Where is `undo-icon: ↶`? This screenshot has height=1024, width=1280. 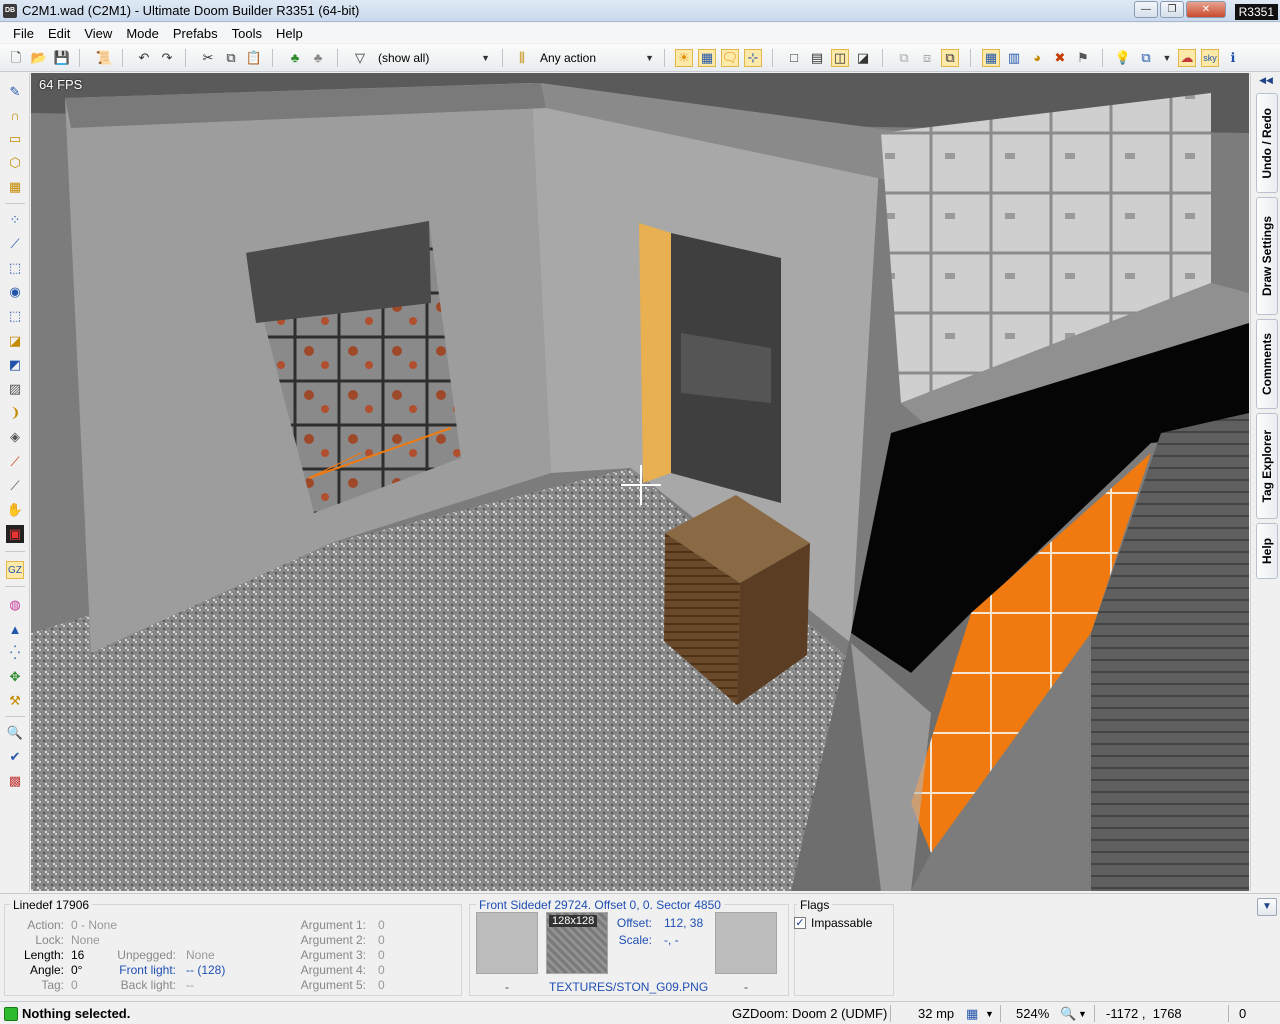
undo-icon: ↶ is located at coordinates (144, 58).